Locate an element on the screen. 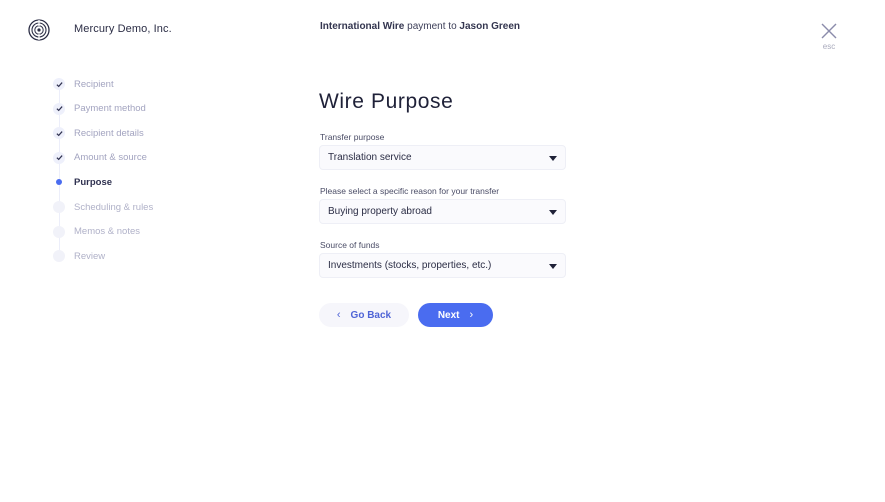  next-button: Next › is located at coordinates (455, 315).